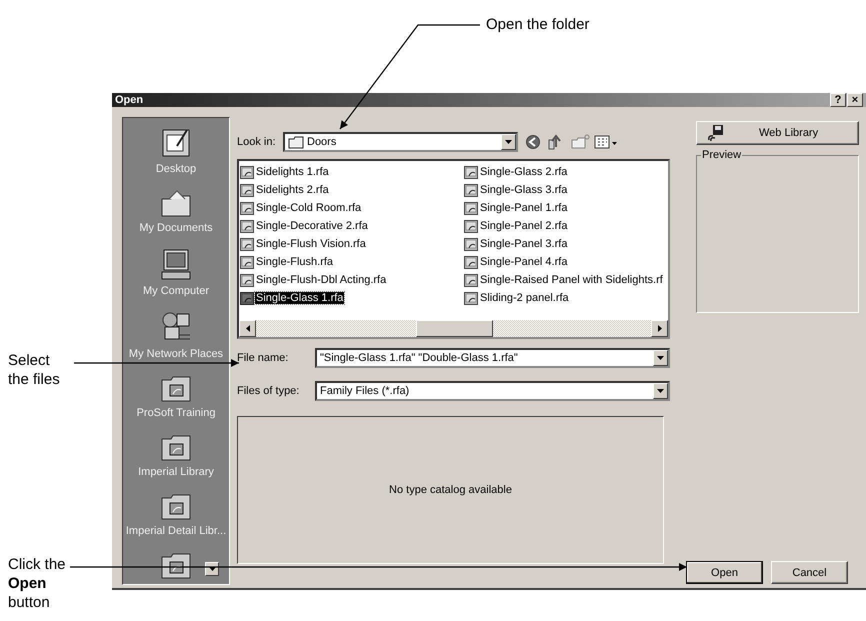 The height and width of the screenshot is (621, 866). I want to click on file-item: Sidelights 2.rfa, so click(351, 190).